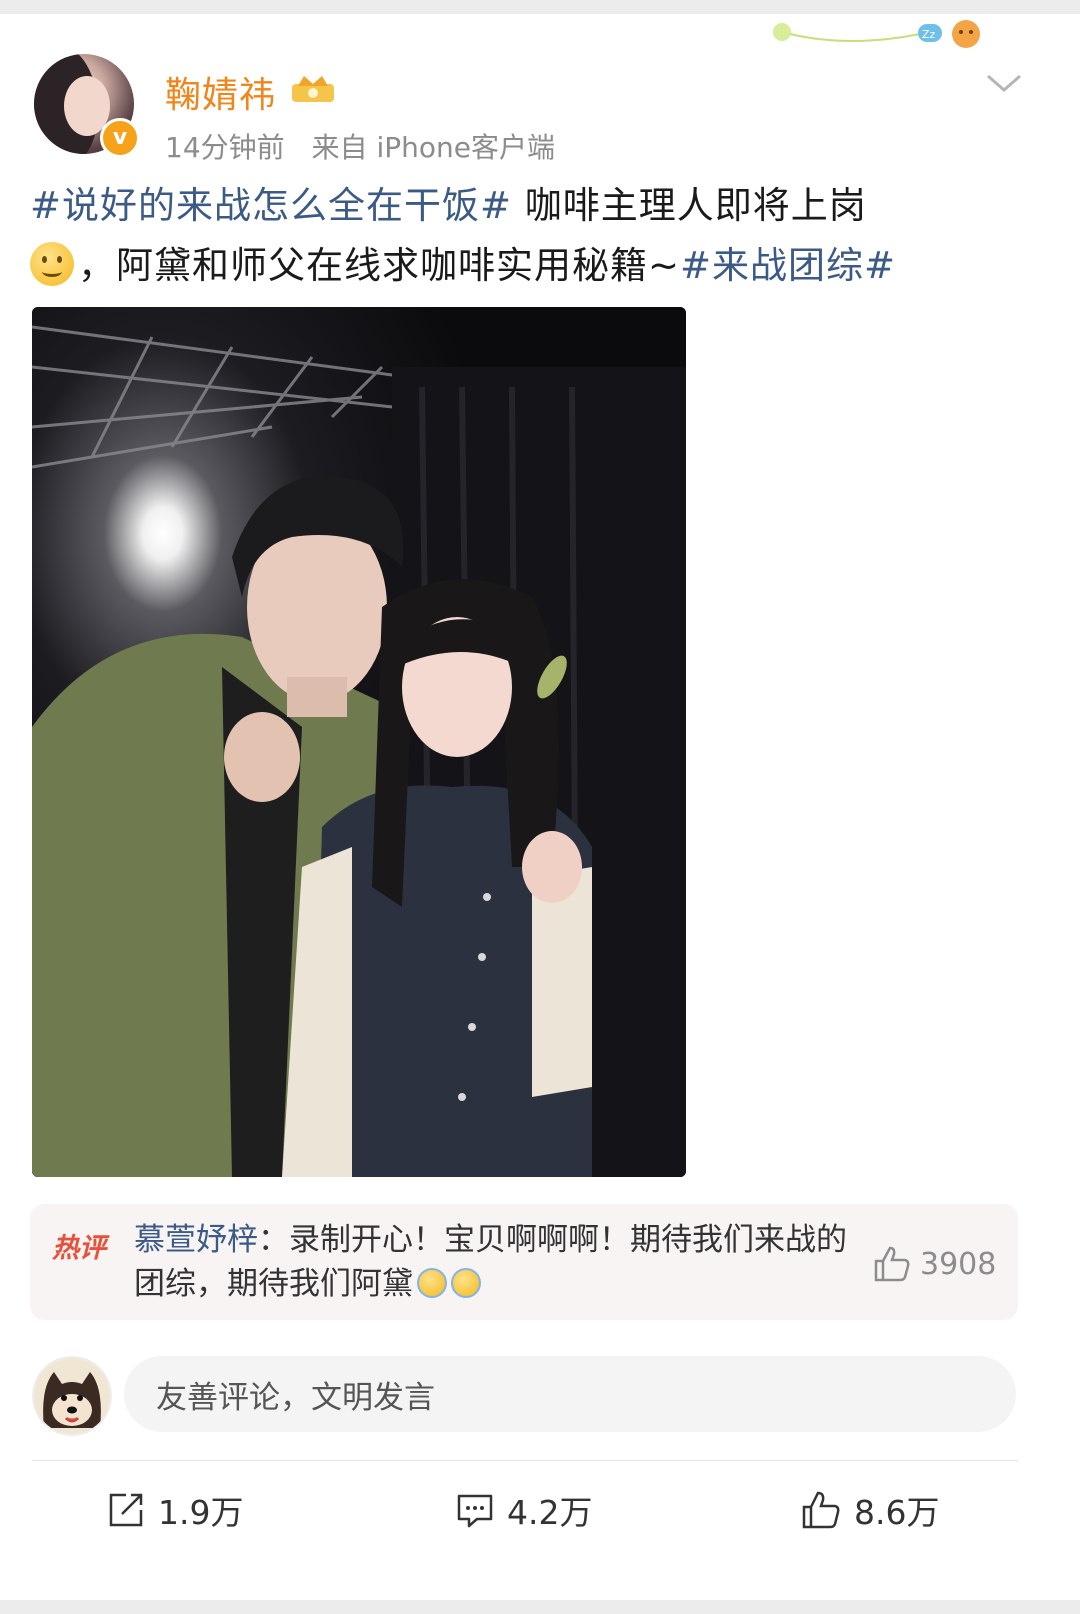 This screenshot has width=1080, height=1614. What do you see at coordinates (897, 1512) in the screenshot?
I see `like-count: 8.6万` at bounding box center [897, 1512].